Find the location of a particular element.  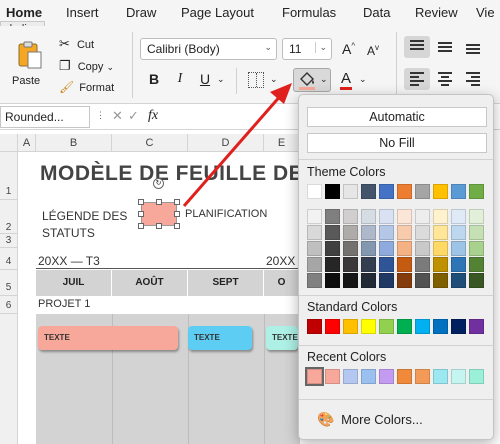

align-middle-button is located at coordinates (445, 47).